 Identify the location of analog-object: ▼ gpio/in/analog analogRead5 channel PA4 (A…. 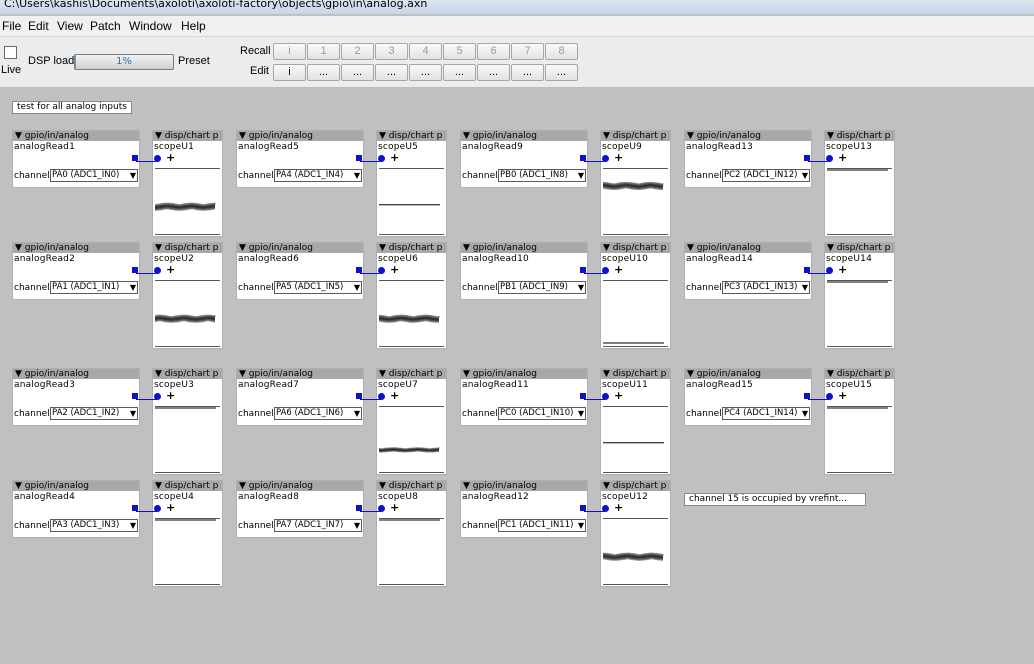
(300, 159).